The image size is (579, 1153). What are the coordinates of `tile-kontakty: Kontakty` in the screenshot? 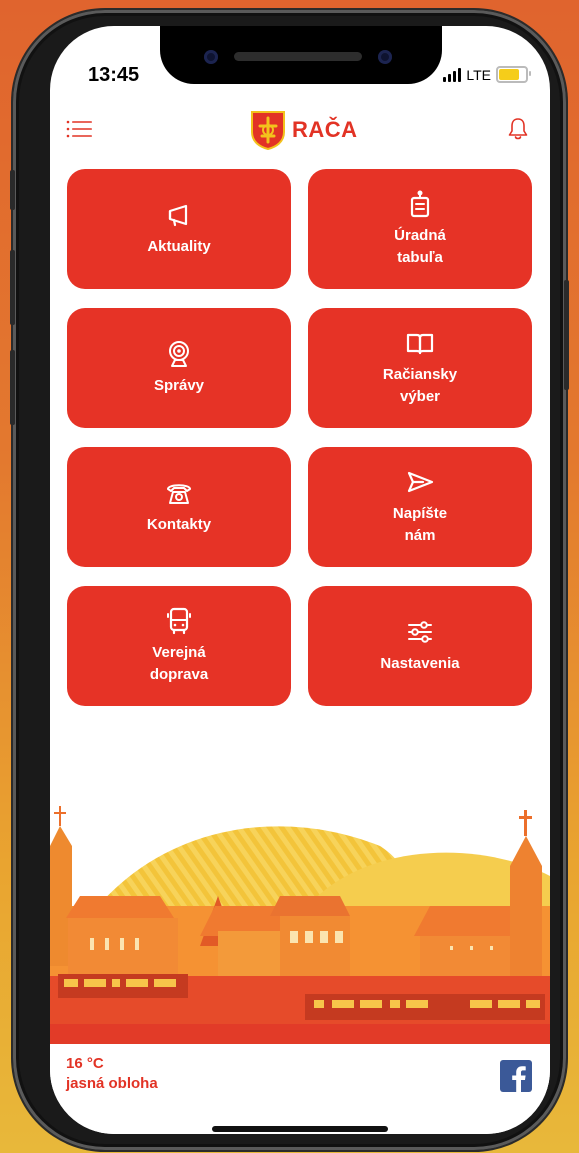 It's located at (179, 507).